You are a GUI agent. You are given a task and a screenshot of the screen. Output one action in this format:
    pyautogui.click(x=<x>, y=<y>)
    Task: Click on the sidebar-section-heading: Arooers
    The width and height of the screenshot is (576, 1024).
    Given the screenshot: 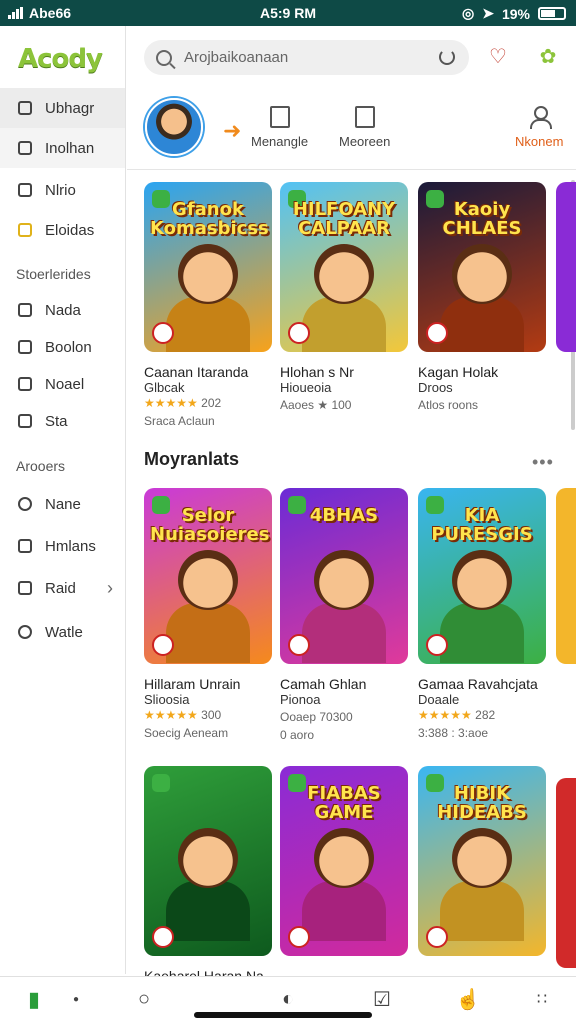 What is the action you would take?
    pyautogui.click(x=41, y=466)
    